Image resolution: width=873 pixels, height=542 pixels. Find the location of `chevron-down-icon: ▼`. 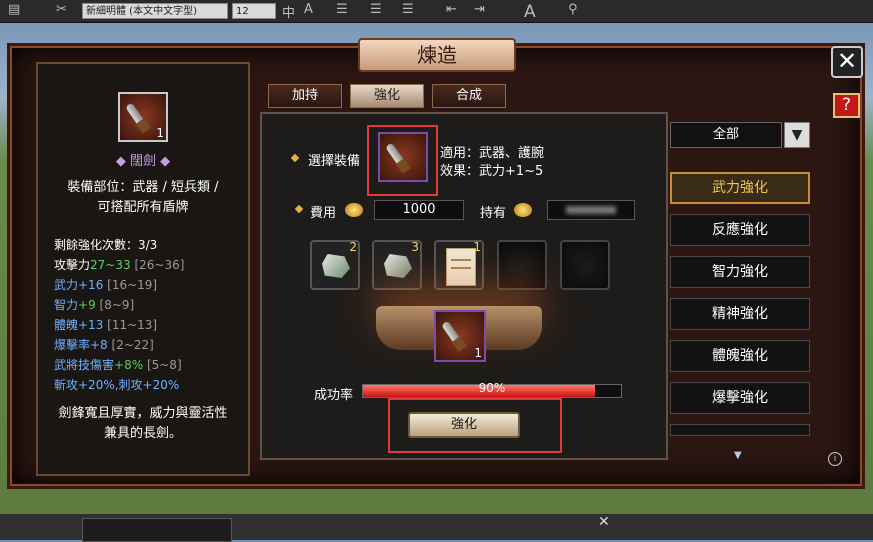

chevron-down-icon: ▼ is located at coordinates (797, 135).